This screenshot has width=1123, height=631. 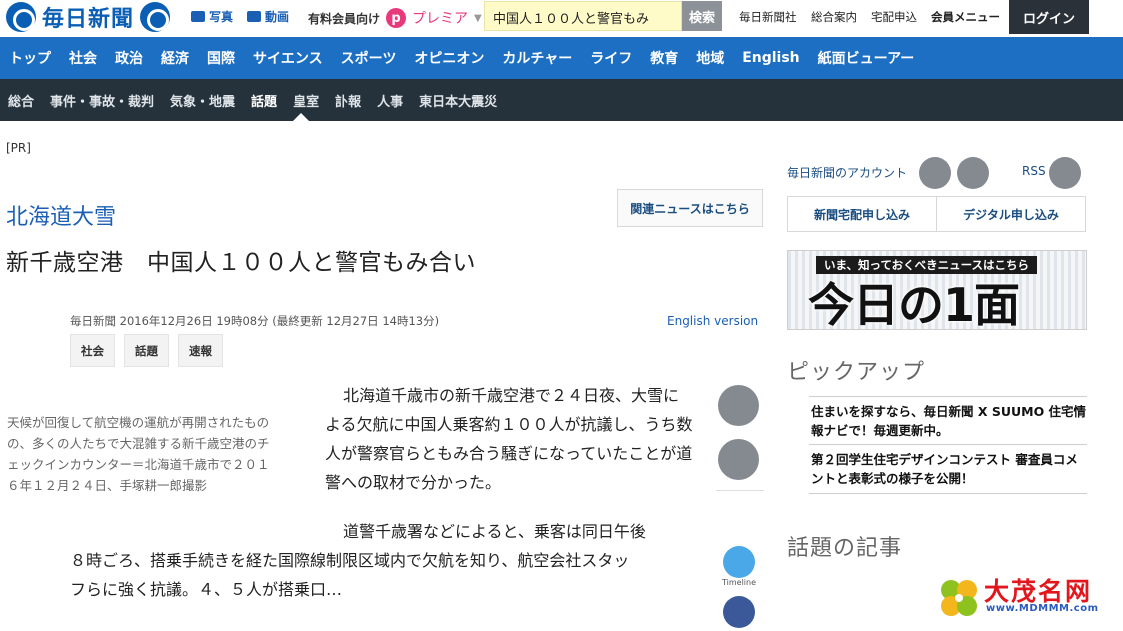 I want to click on nav-item-culture: カルチャー, so click(x=537, y=58).